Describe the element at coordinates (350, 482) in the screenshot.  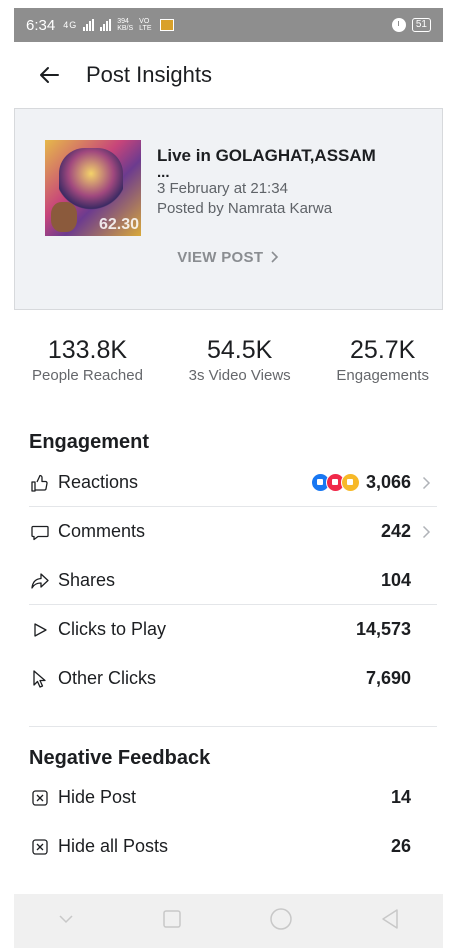
I see `haha-reaction-icon` at that location.